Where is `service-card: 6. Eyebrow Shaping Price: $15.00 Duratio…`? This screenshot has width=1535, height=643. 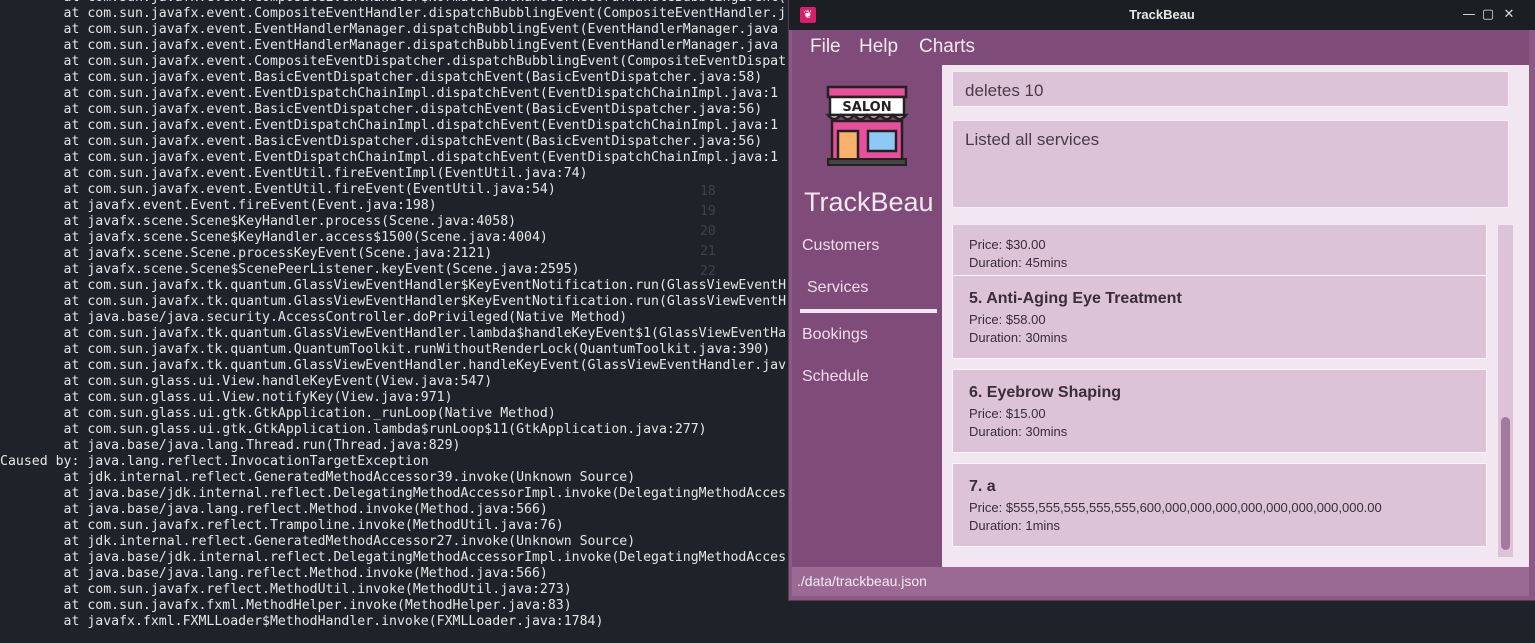
service-card: 6. Eyebrow Shaping Price: $15.00 Duratio… is located at coordinates (1219, 411).